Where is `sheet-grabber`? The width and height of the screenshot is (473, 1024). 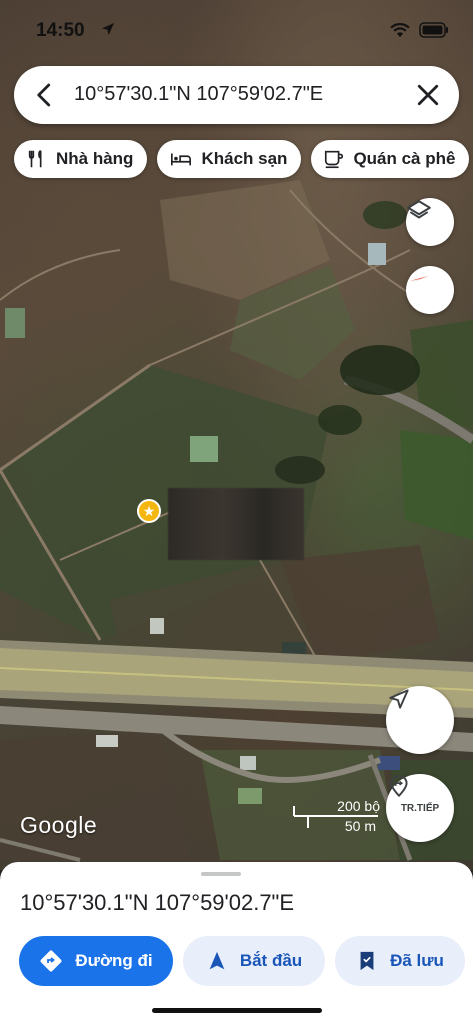
sheet-grabber is located at coordinates (221, 874).